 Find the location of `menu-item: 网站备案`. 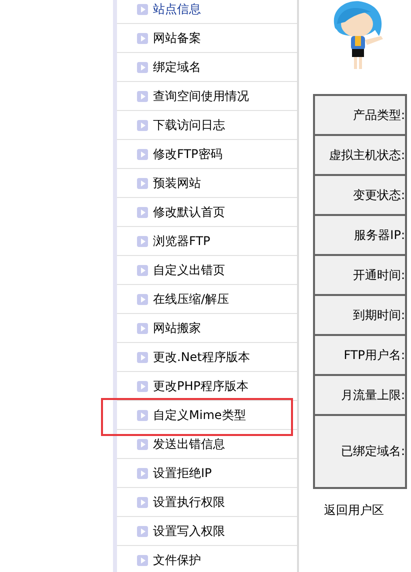

menu-item: 网站备案 is located at coordinates (207, 38).